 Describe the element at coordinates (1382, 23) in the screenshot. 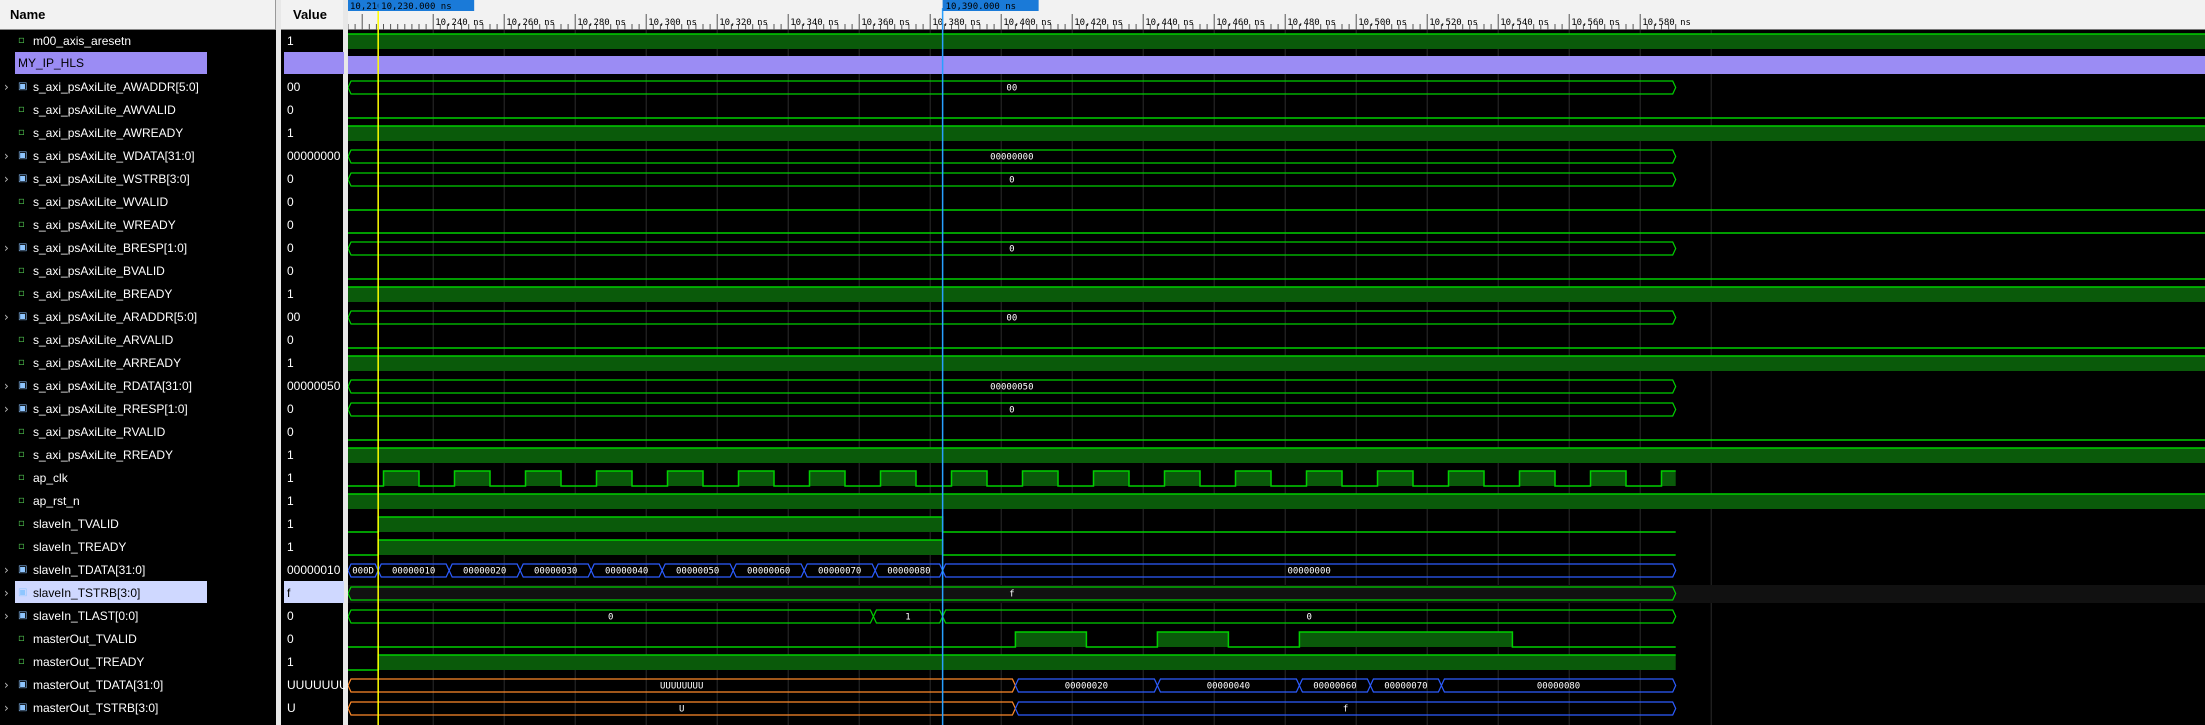

I see `time-ruler-label: 10,500 ns` at that location.